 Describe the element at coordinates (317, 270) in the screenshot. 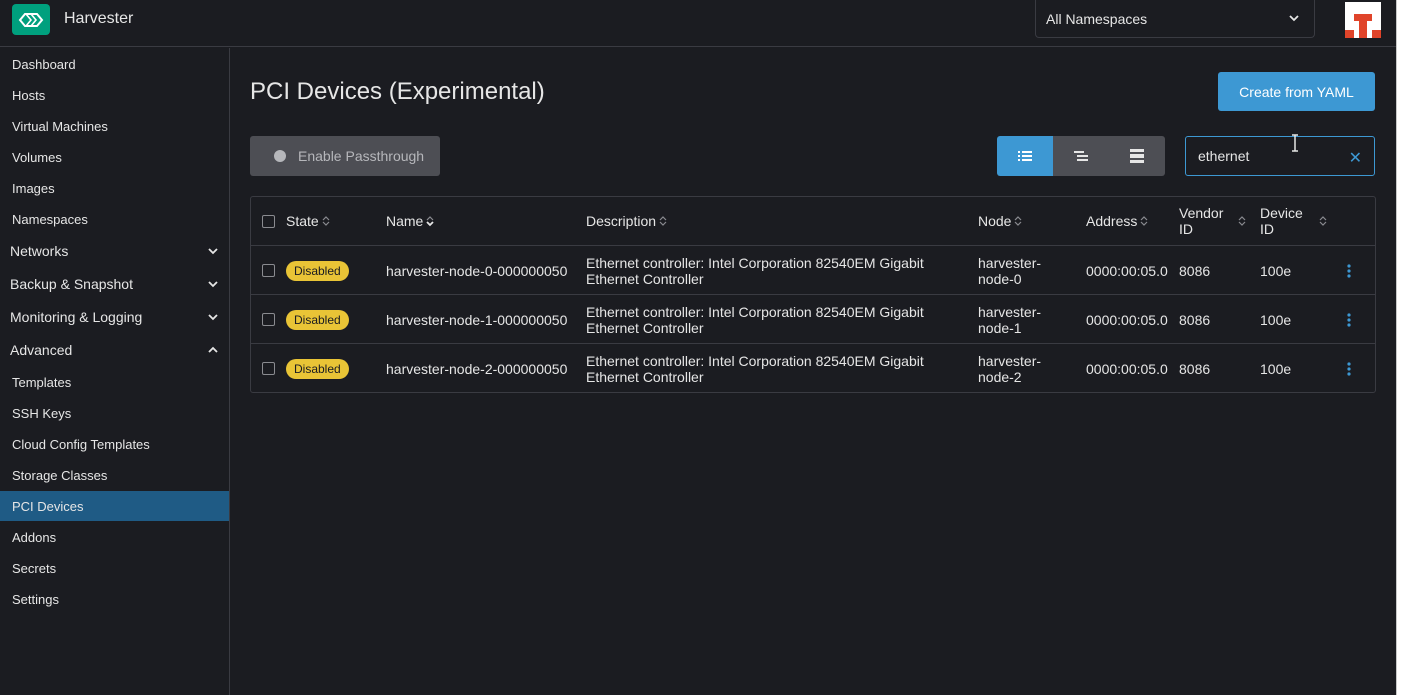

I see `status-badge: Disabled` at that location.